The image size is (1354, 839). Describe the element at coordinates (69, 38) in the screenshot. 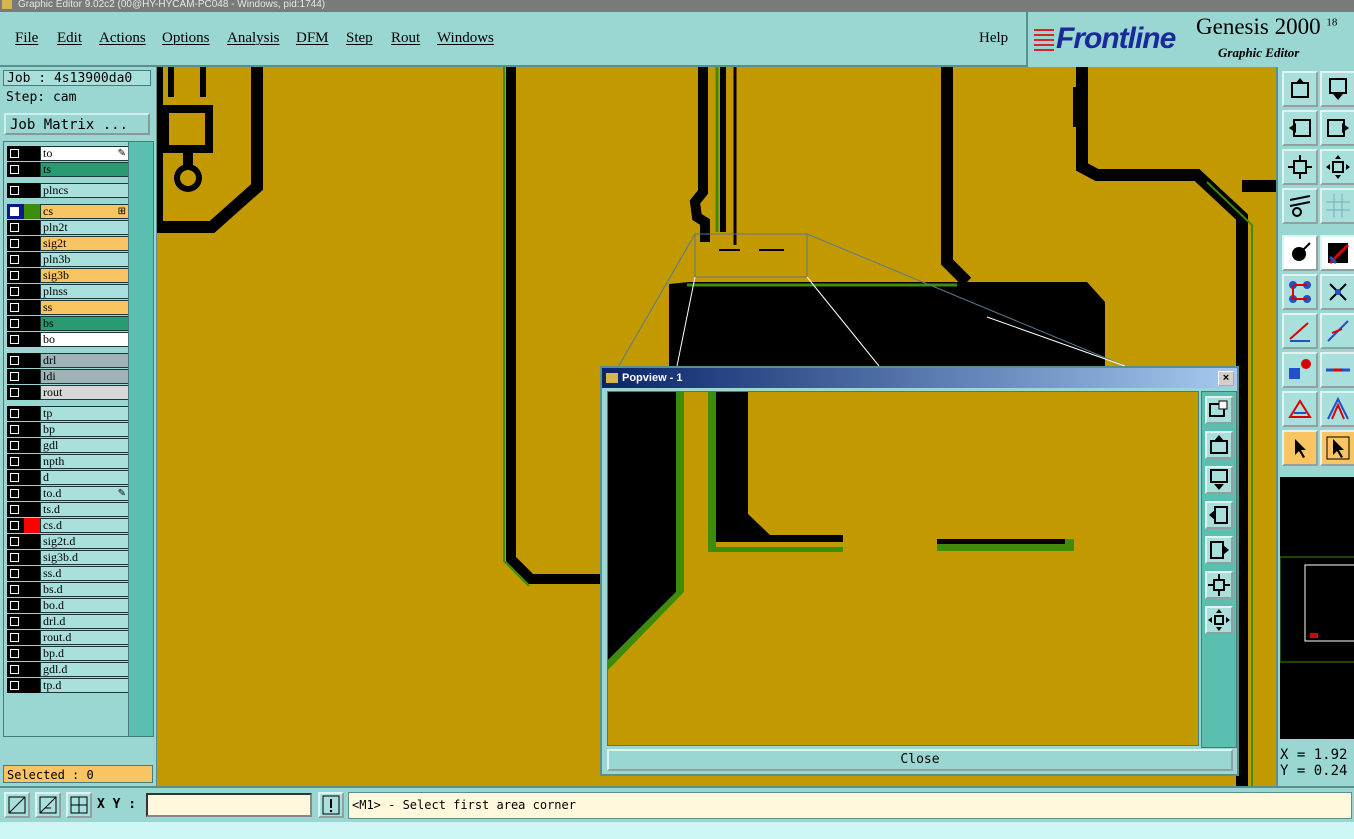

I see `menu-edit: Edit` at that location.